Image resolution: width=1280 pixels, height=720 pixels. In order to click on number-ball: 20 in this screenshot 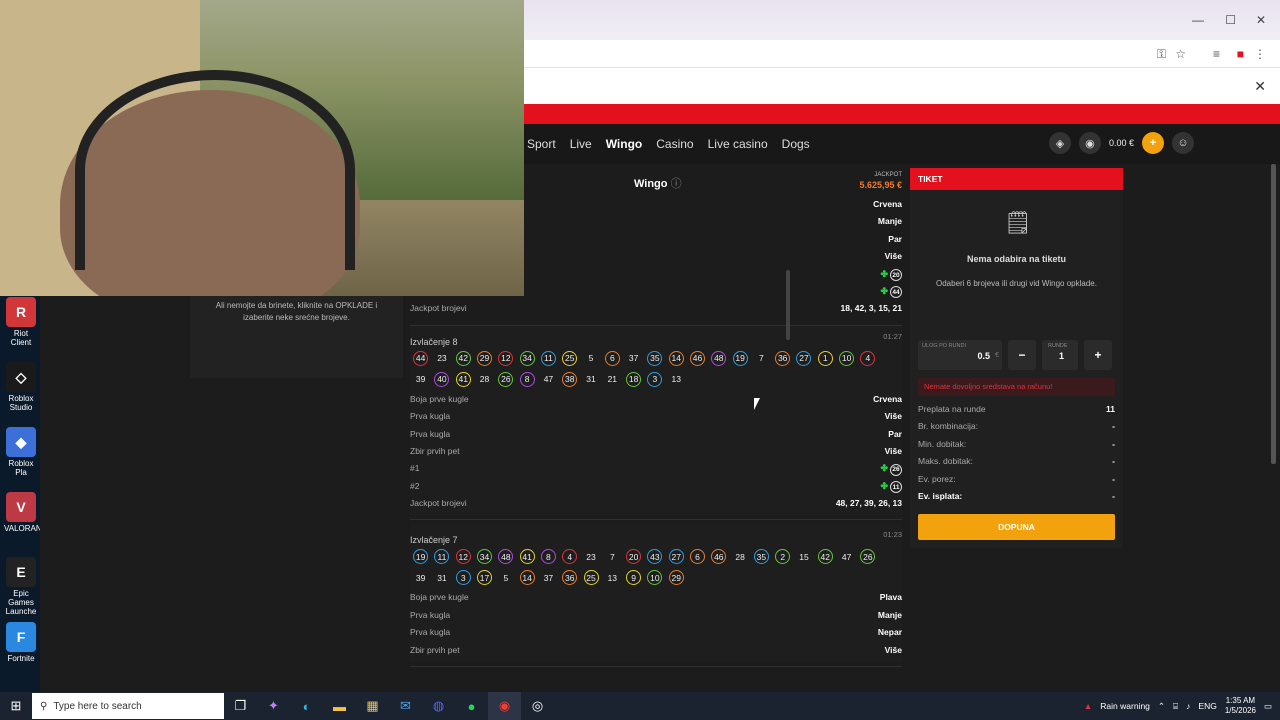, I will do `click(896, 275)`.